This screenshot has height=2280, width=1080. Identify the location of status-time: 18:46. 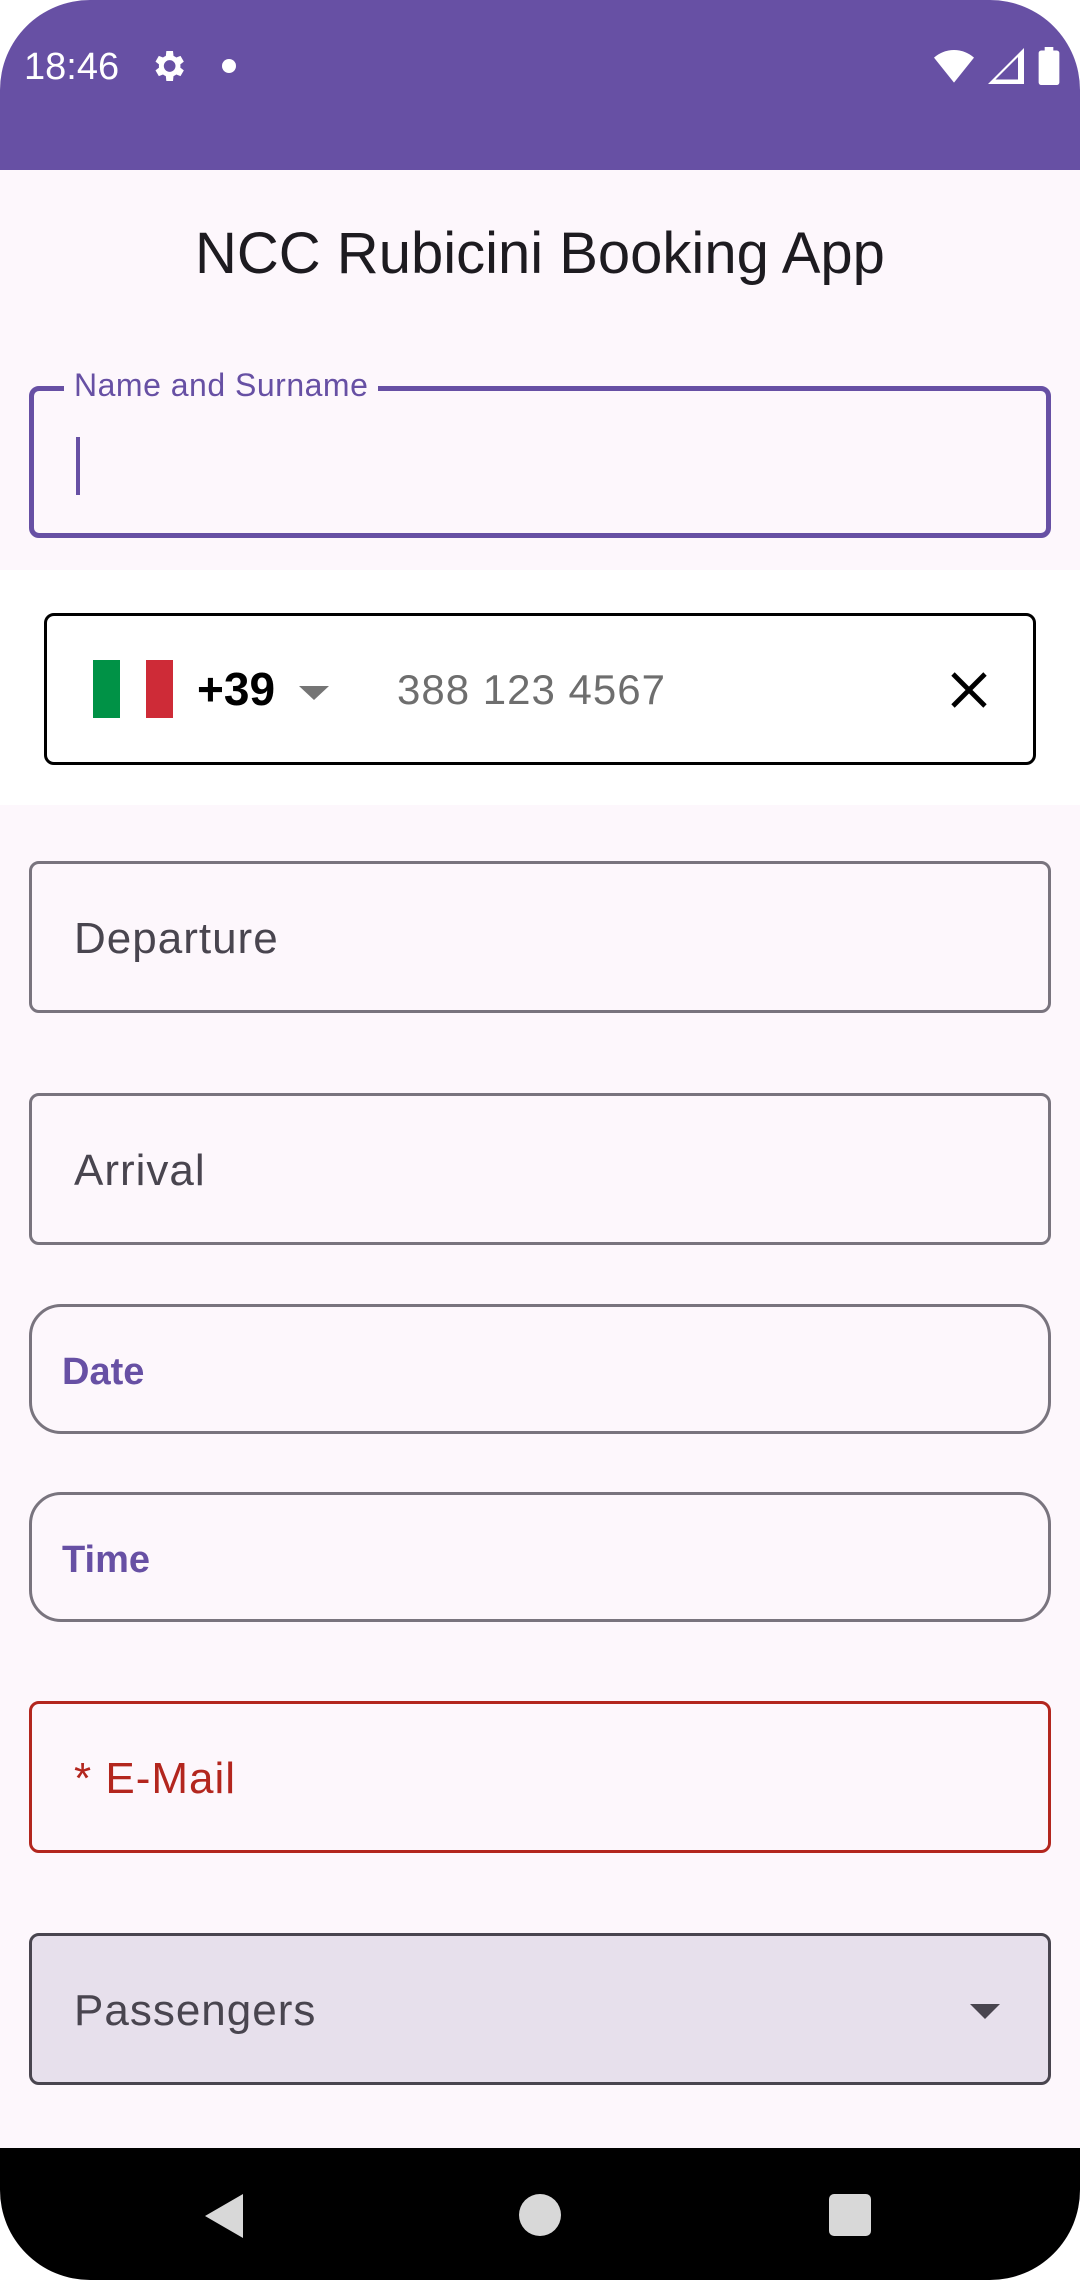
(72, 67).